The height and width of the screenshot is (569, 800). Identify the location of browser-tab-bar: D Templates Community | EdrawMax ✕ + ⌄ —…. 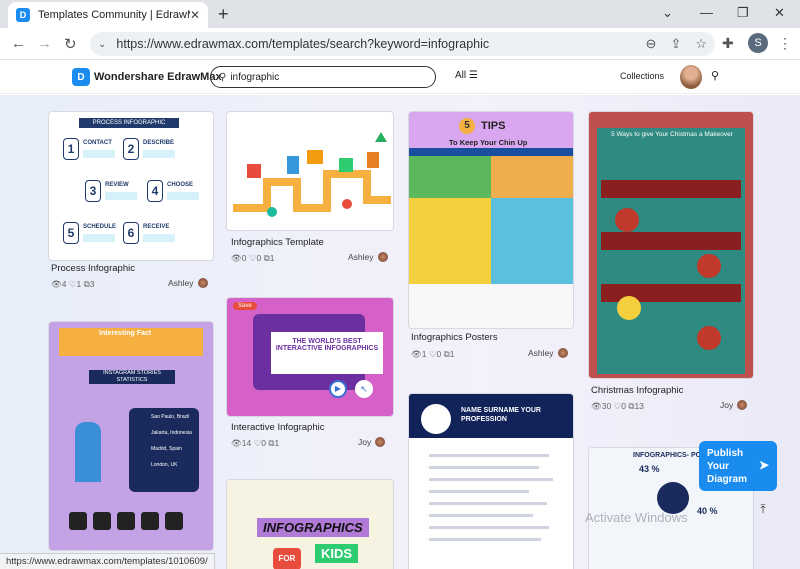
(400, 14).